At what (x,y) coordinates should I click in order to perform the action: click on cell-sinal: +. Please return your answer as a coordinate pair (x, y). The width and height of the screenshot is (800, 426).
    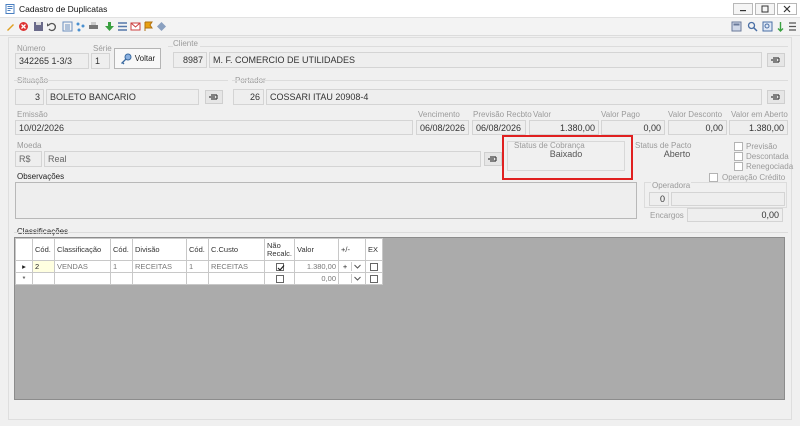
    Looking at the image, I should click on (352, 266).